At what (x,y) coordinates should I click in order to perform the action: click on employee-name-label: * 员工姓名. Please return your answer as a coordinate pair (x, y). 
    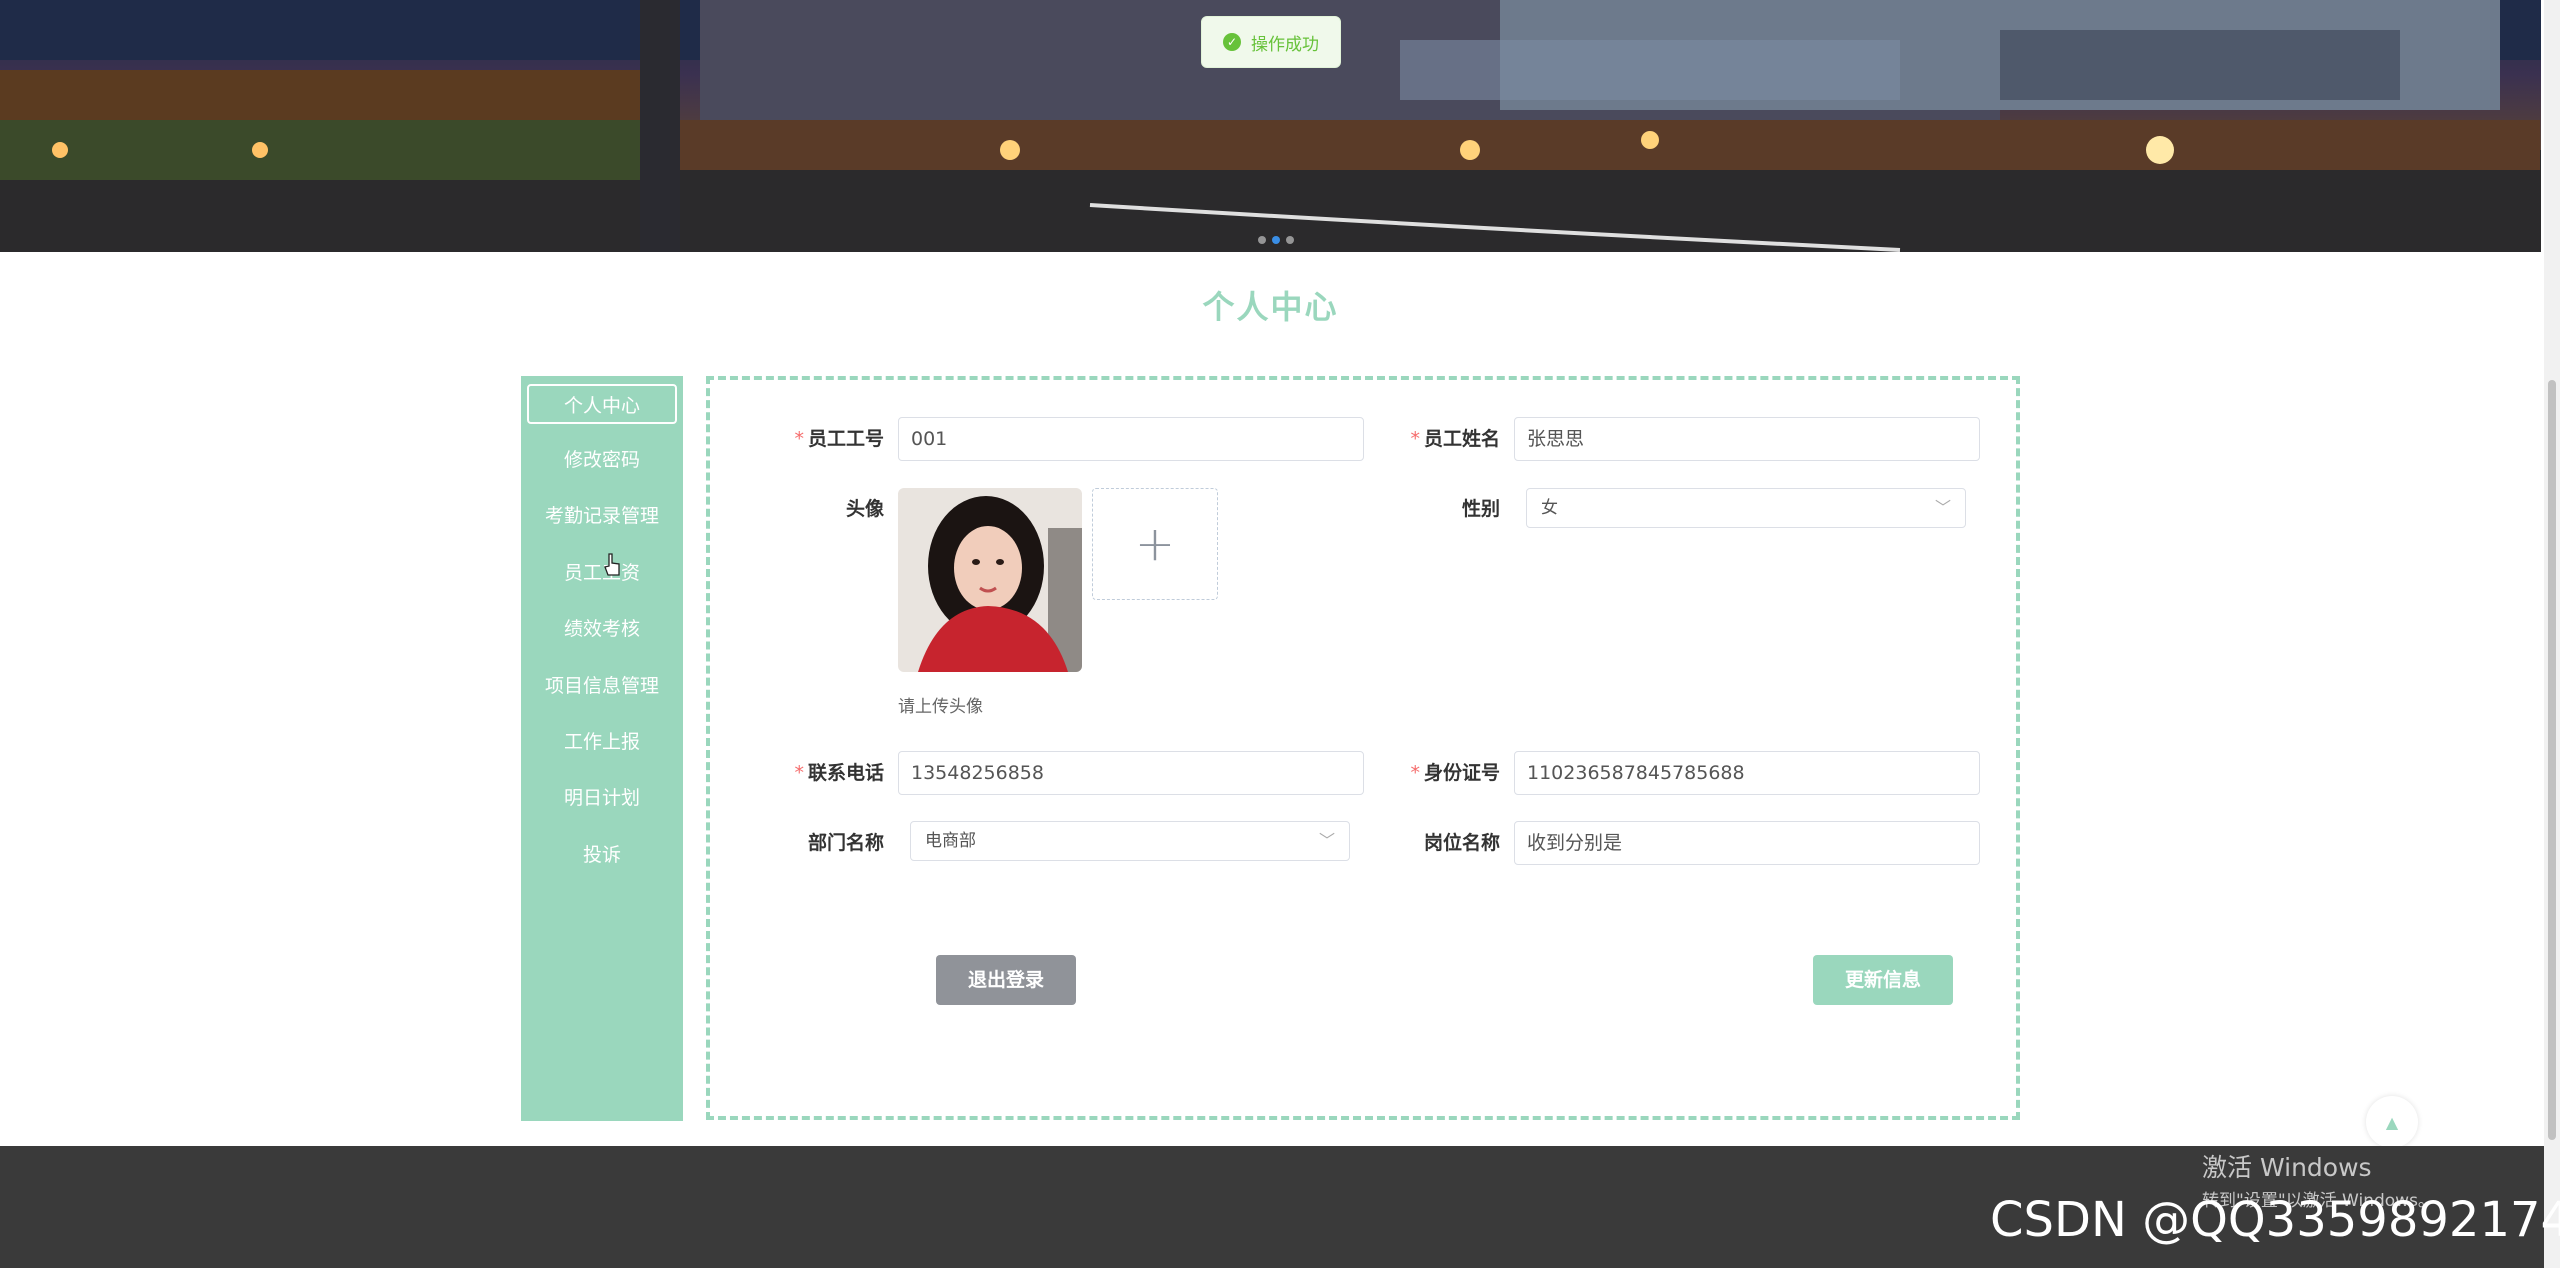
    Looking at the image, I should click on (1455, 439).